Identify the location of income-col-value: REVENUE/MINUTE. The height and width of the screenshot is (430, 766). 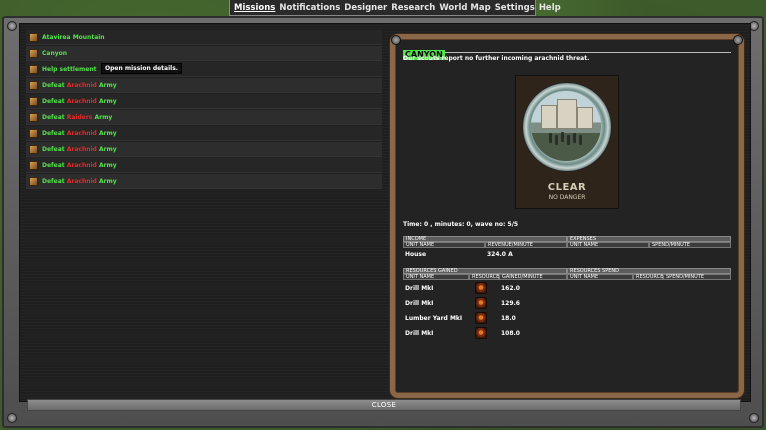
(526, 245).